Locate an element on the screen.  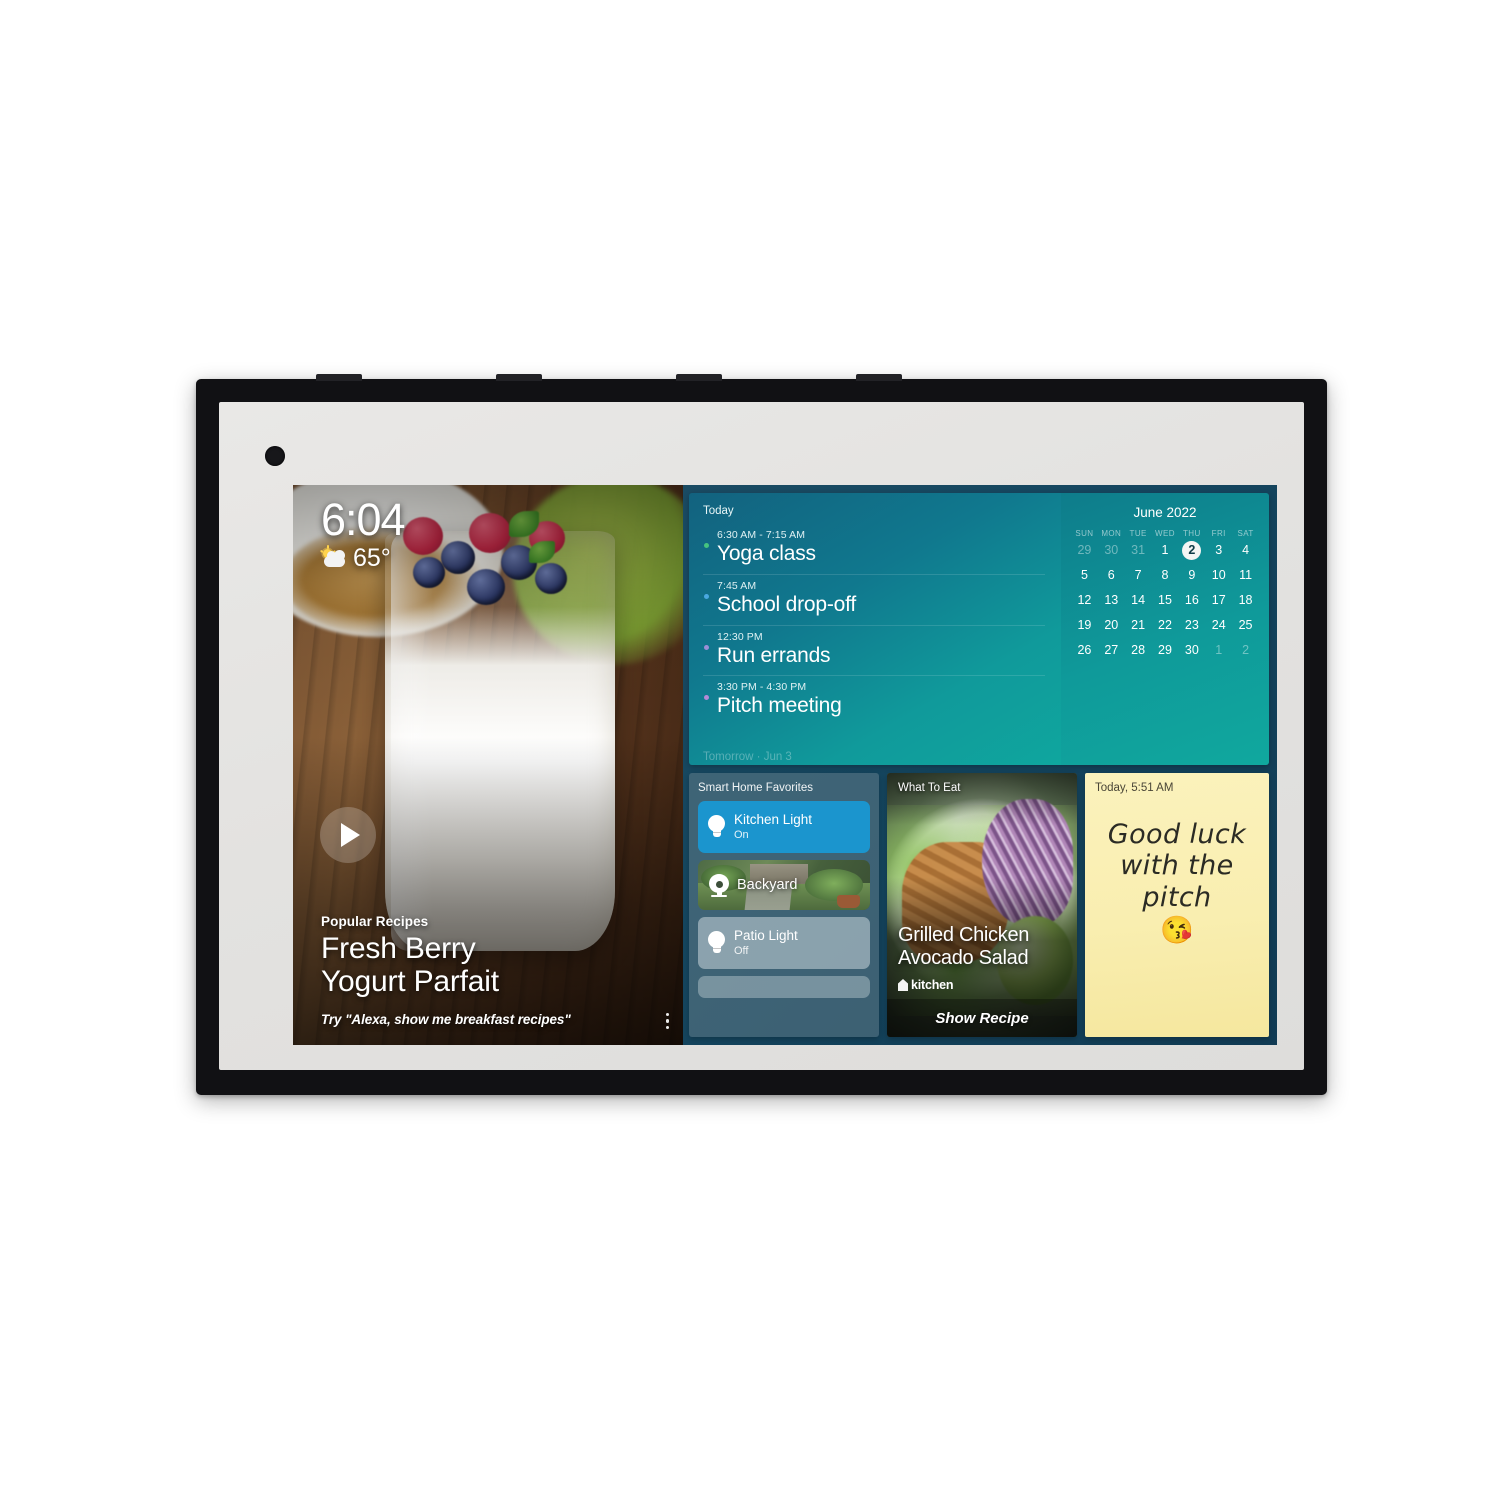
calendar-day-number: 25 is located at coordinates (1245, 625).